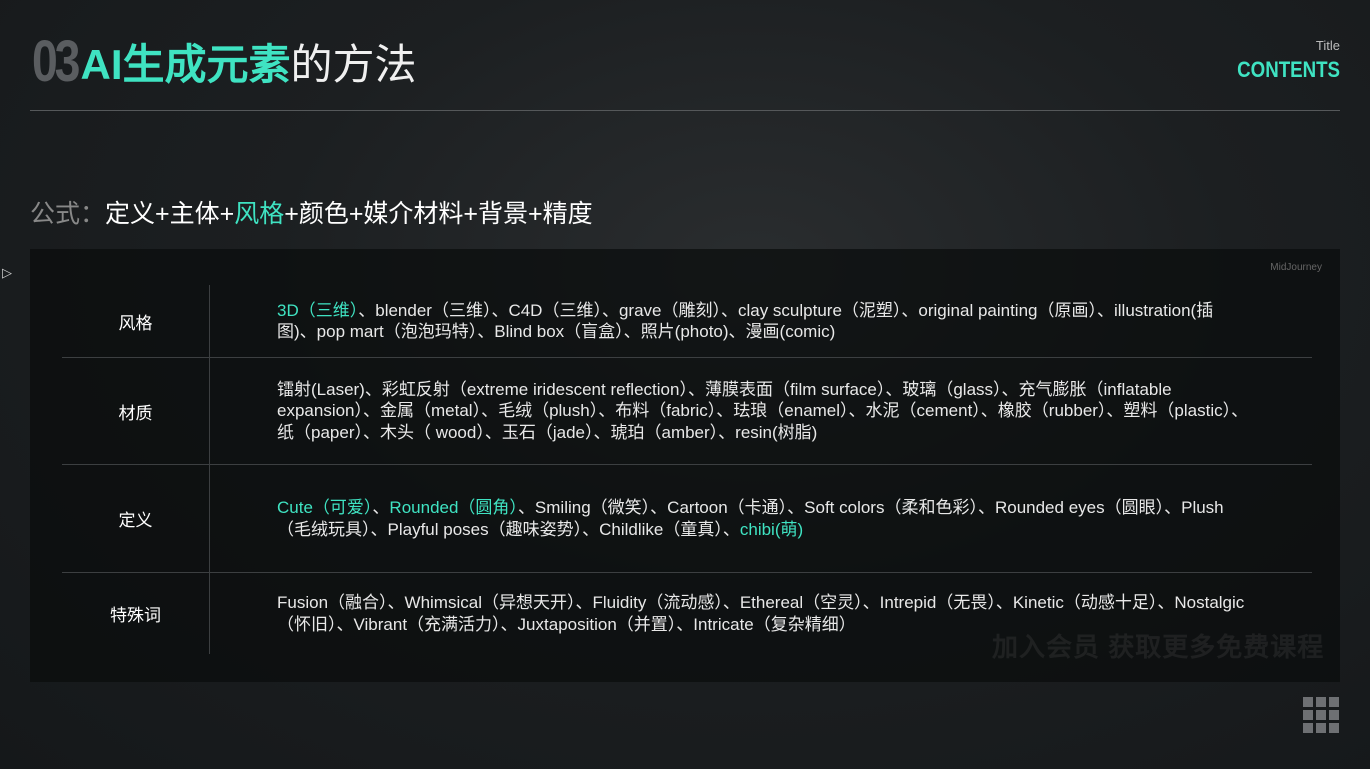 The height and width of the screenshot is (769, 1370). What do you see at coordinates (1288, 69) in the screenshot?
I see `corner-big-label: CONTENTS` at bounding box center [1288, 69].